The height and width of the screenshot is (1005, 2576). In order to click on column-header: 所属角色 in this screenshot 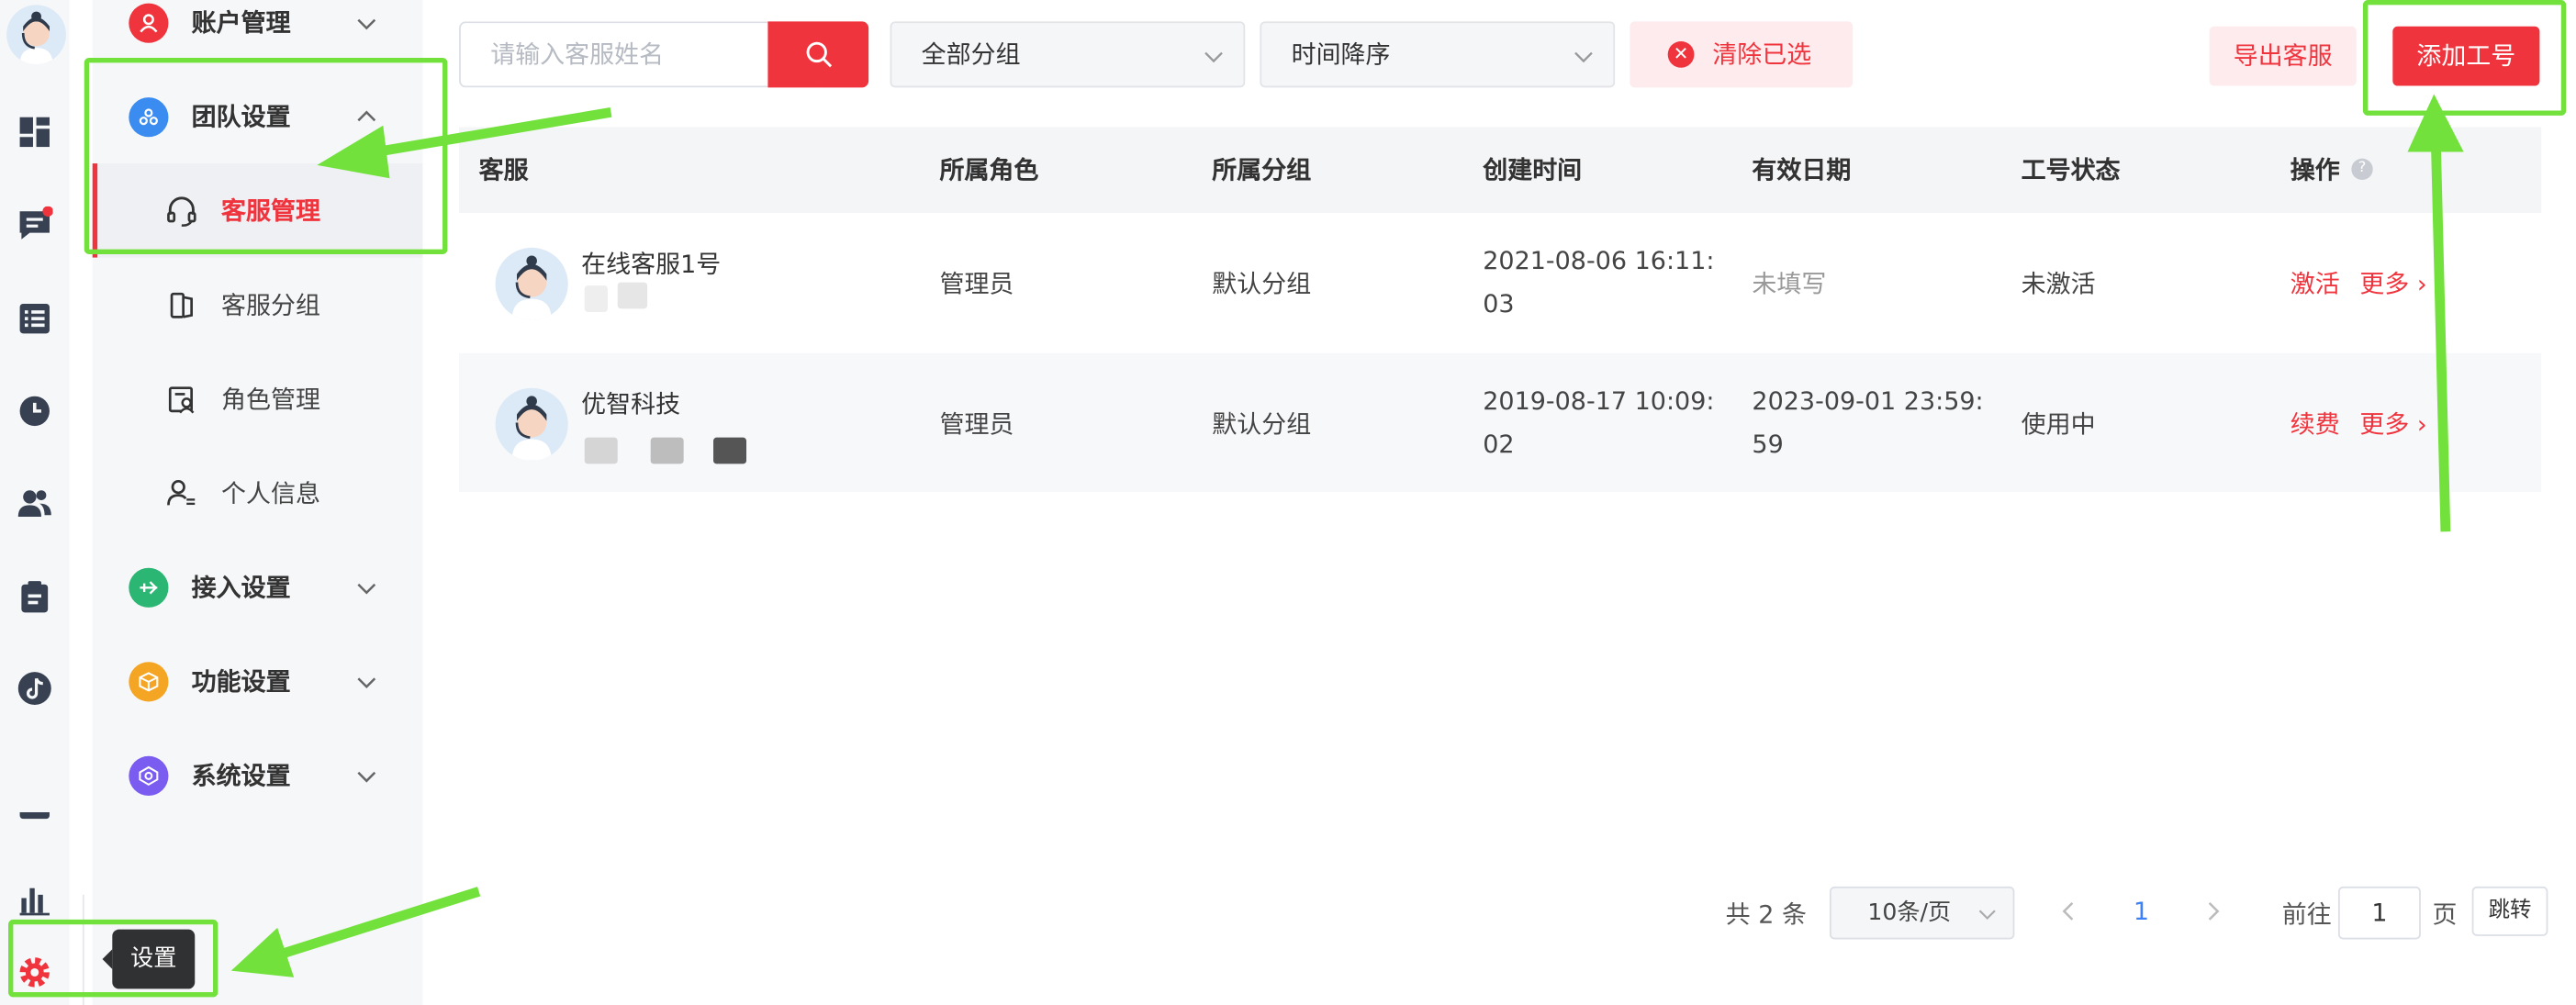, I will do `click(989, 170)`.